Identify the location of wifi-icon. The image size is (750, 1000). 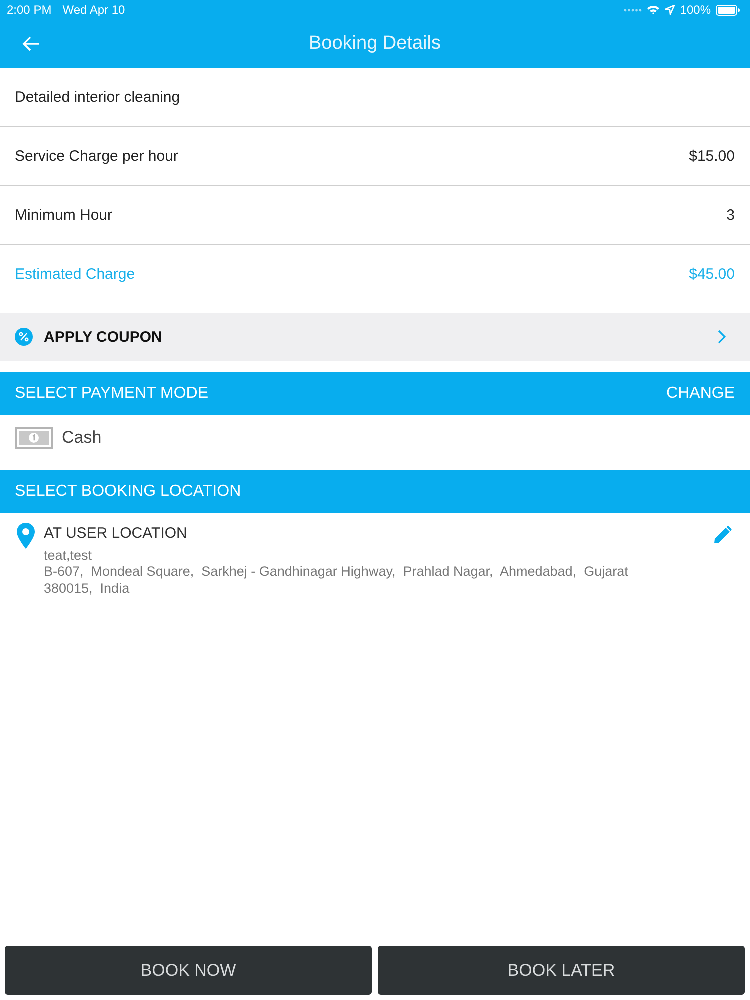
(653, 10).